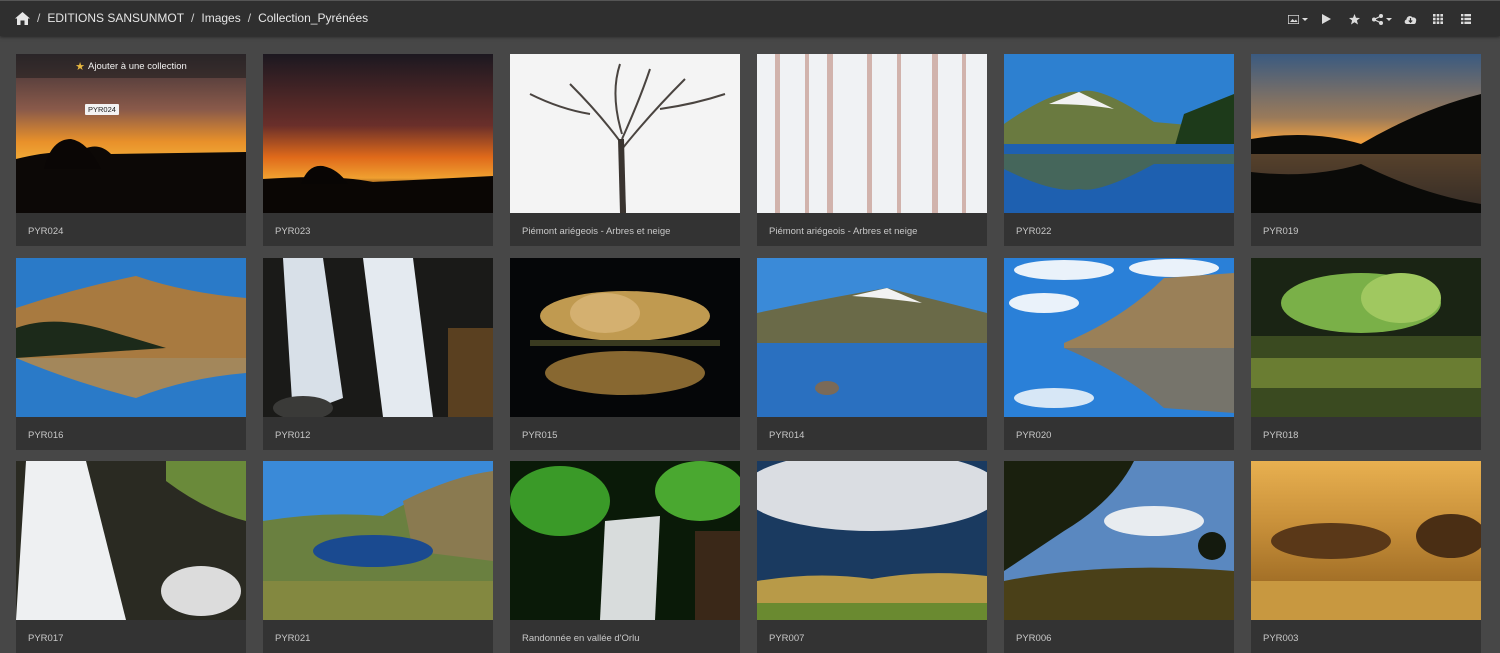  Describe the element at coordinates (46, 435) in the screenshot. I see `image-label: PYR016` at that location.